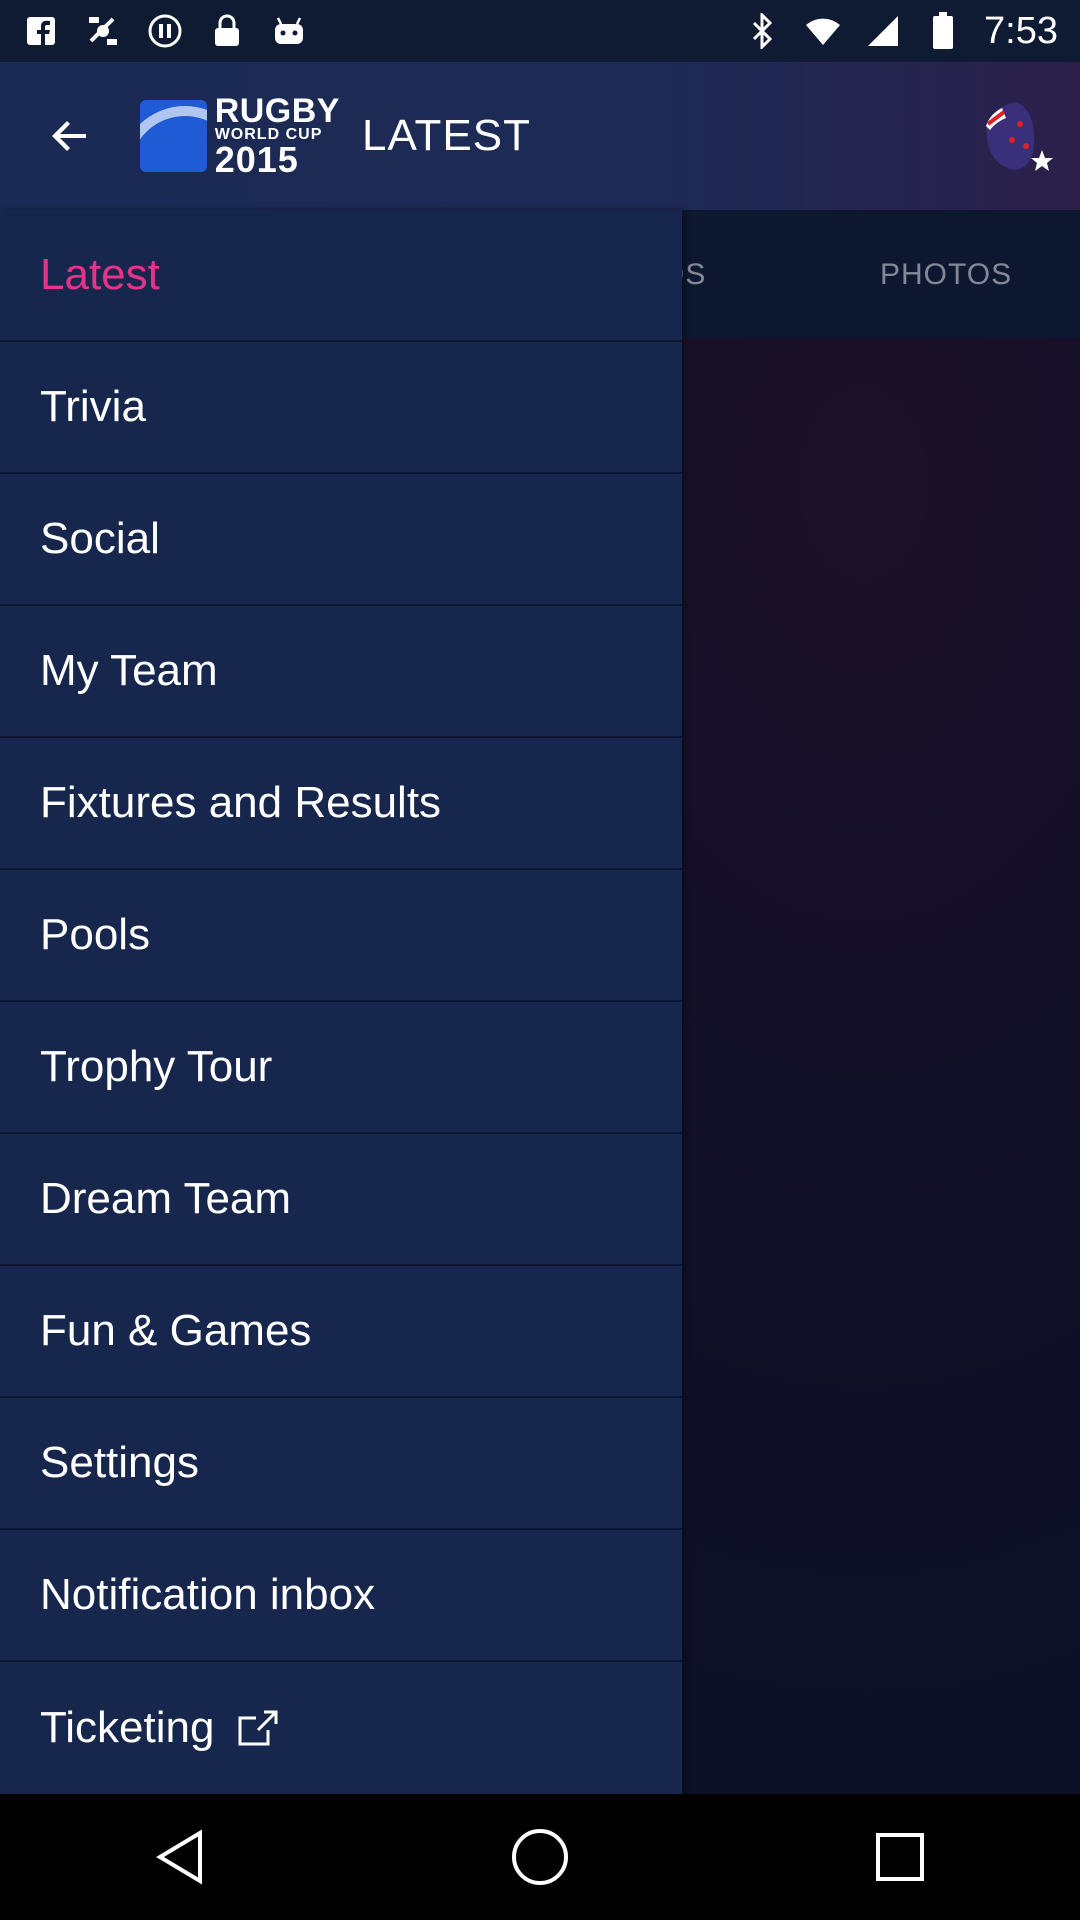  I want to click on signal-icon, so click(883, 31).